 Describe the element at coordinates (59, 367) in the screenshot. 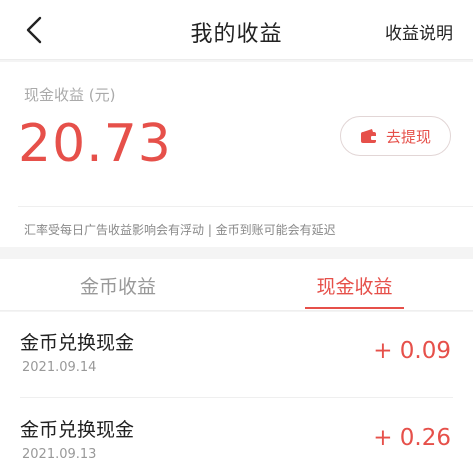

I see `record-date: 2021.09.14` at that location.